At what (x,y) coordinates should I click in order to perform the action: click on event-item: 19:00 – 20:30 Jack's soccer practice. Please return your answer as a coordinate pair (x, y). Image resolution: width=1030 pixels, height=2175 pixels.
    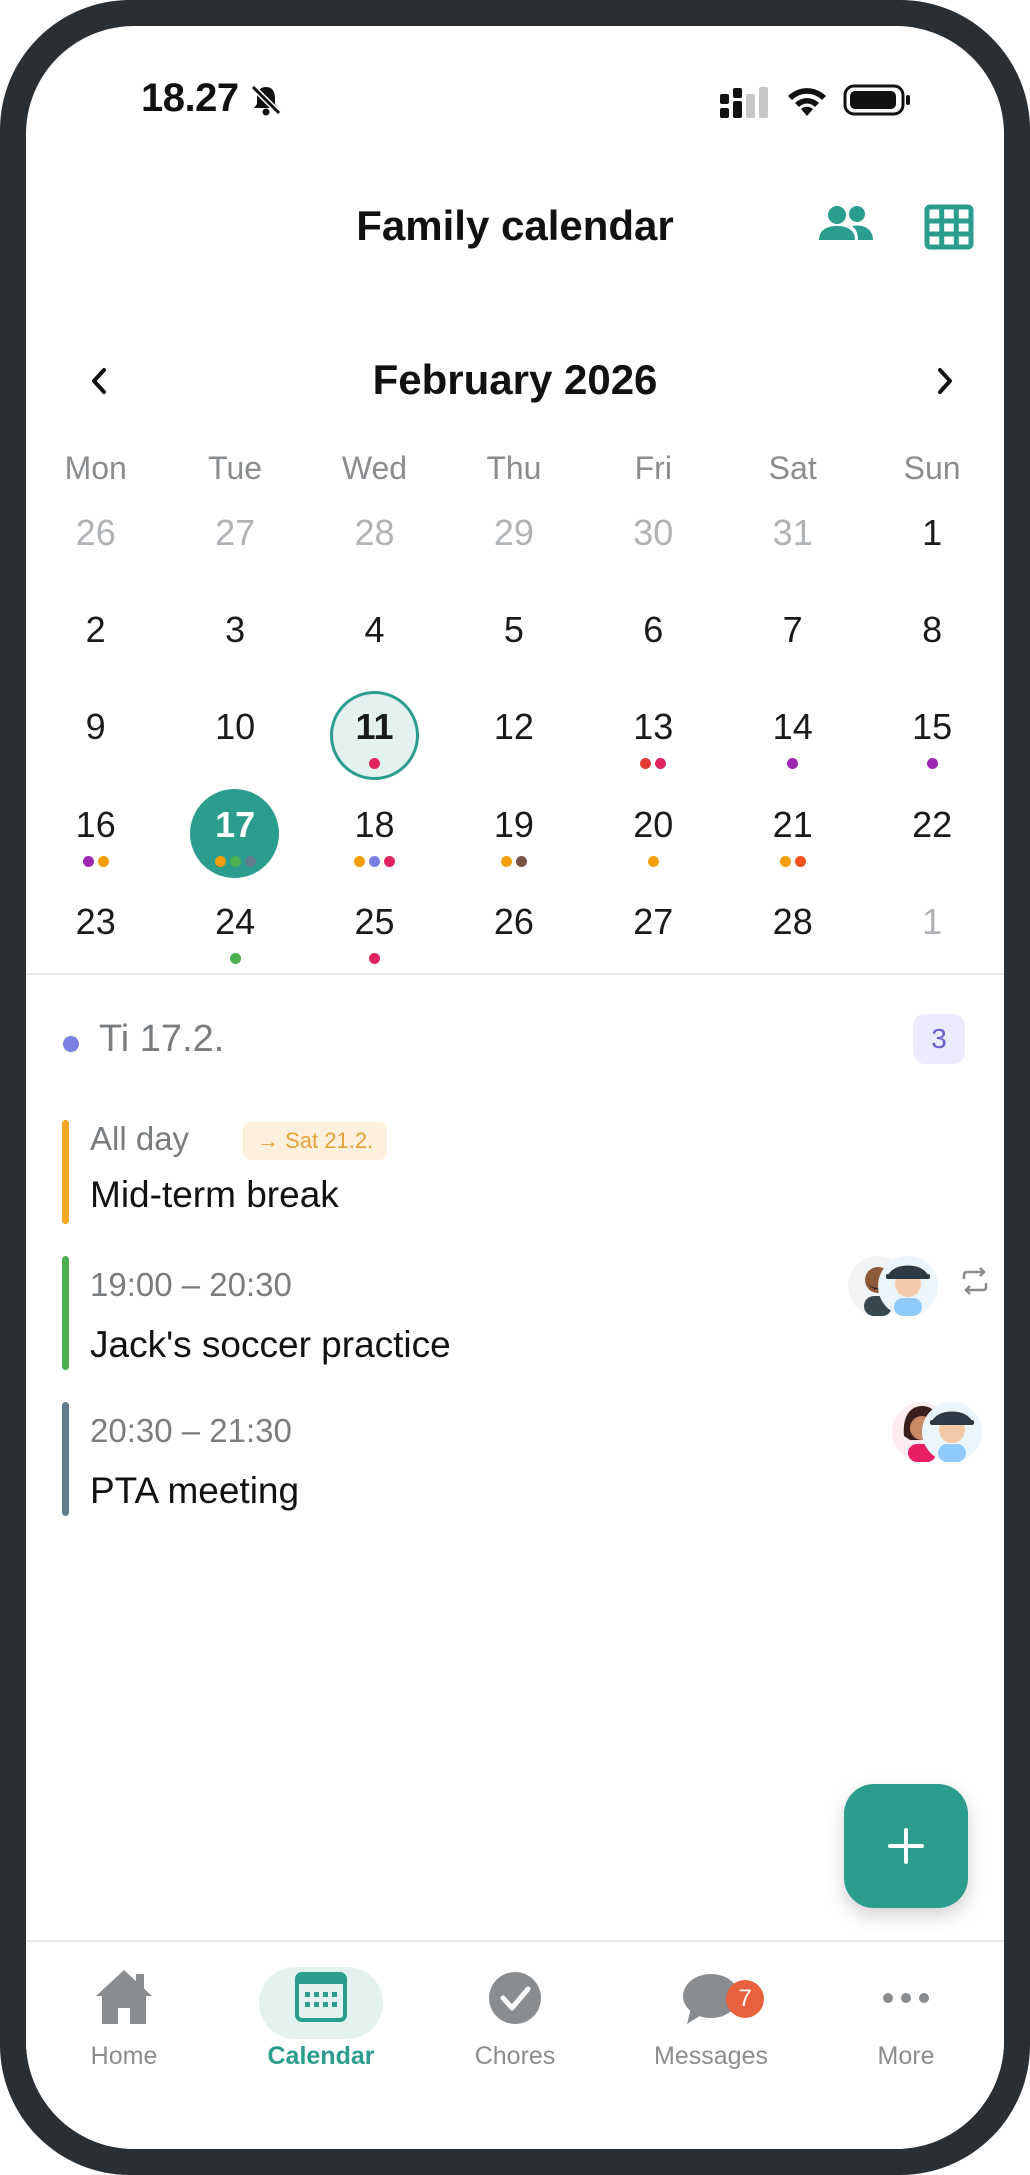
    Looking at the image, I should click on (527, 1301).